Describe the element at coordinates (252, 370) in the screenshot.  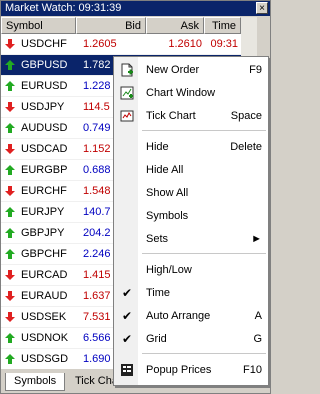
I see `menu-item-shortcut: F10` at that location.